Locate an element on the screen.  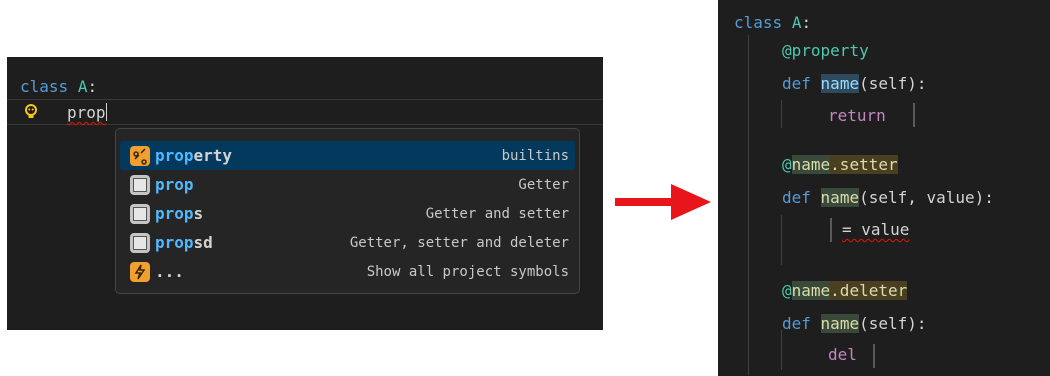
suggestion-detail: Getter is located at coordinates (543, 184).